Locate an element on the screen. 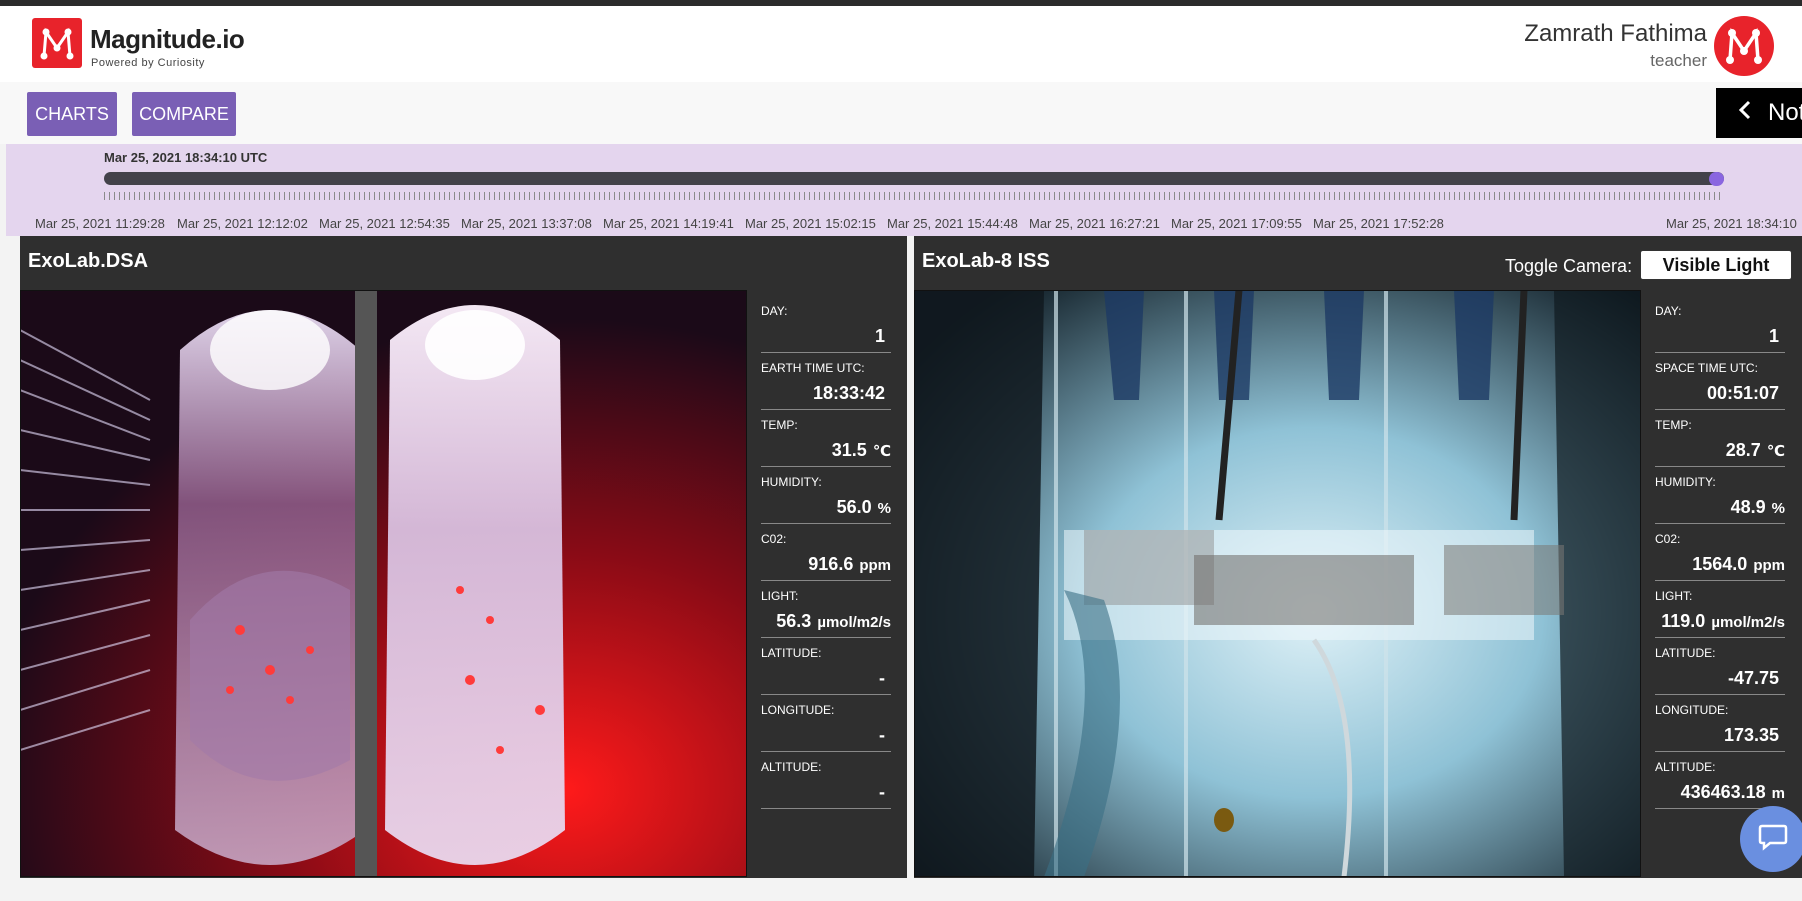  stat-value-altitude: - is located at coordinates (882, 792).